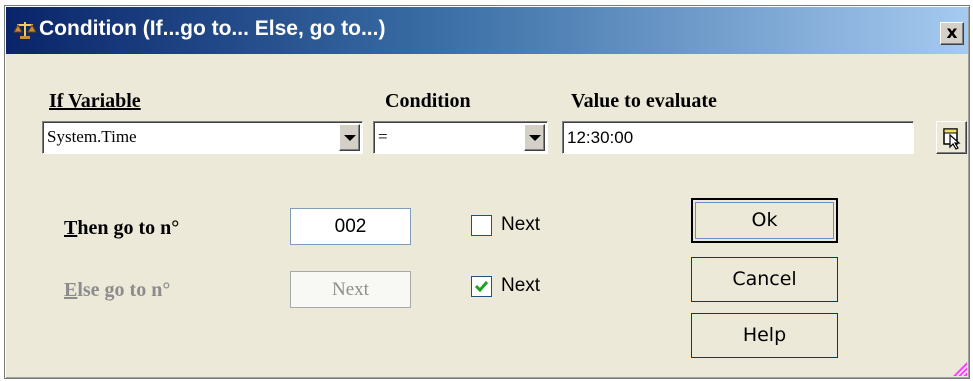 The image size is (973, 381). Describe the element at coordinates (128, 228) in the screenshot. I see `then-label-rest: hen go to n°` at that location.